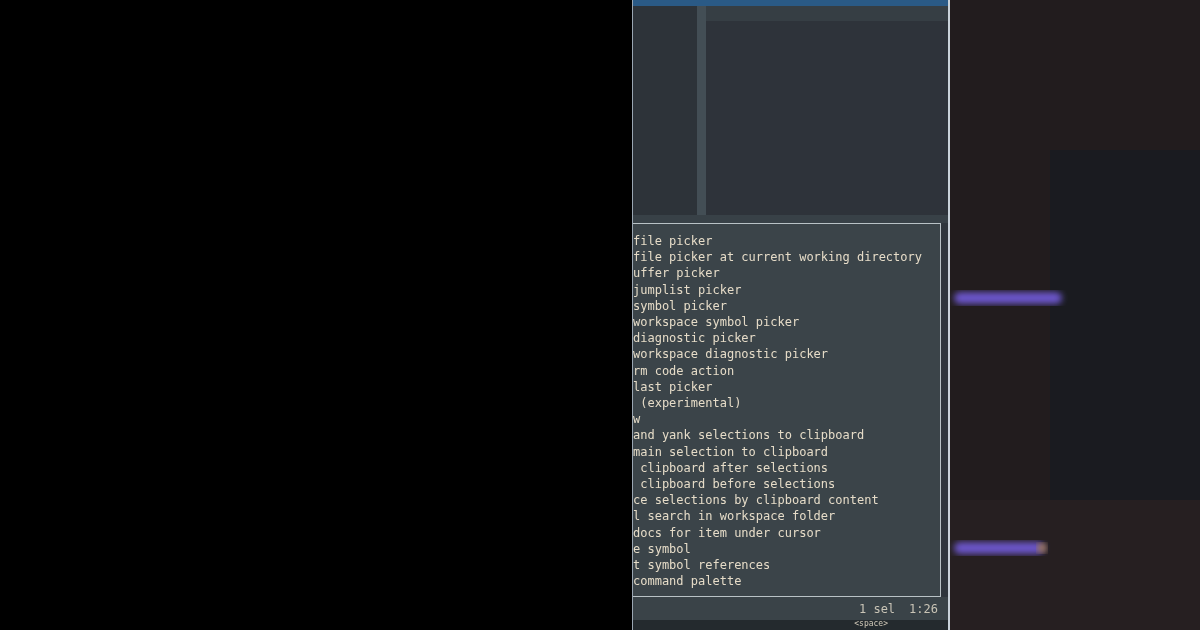  Describe the element at coordinates (786, 387) in the screenshot. I see `menu-line: last picker` at that location.